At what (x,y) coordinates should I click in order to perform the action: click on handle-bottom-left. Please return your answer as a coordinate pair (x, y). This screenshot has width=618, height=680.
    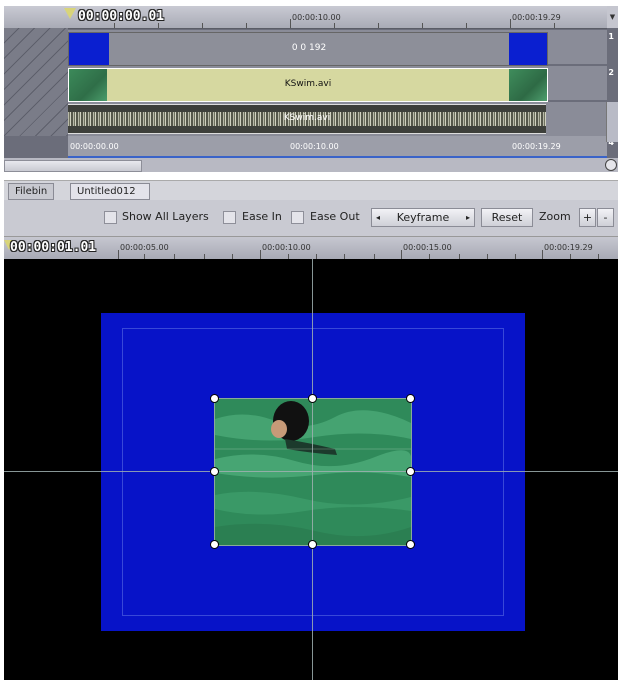
    Looking at the image, I should click on (214, 544).